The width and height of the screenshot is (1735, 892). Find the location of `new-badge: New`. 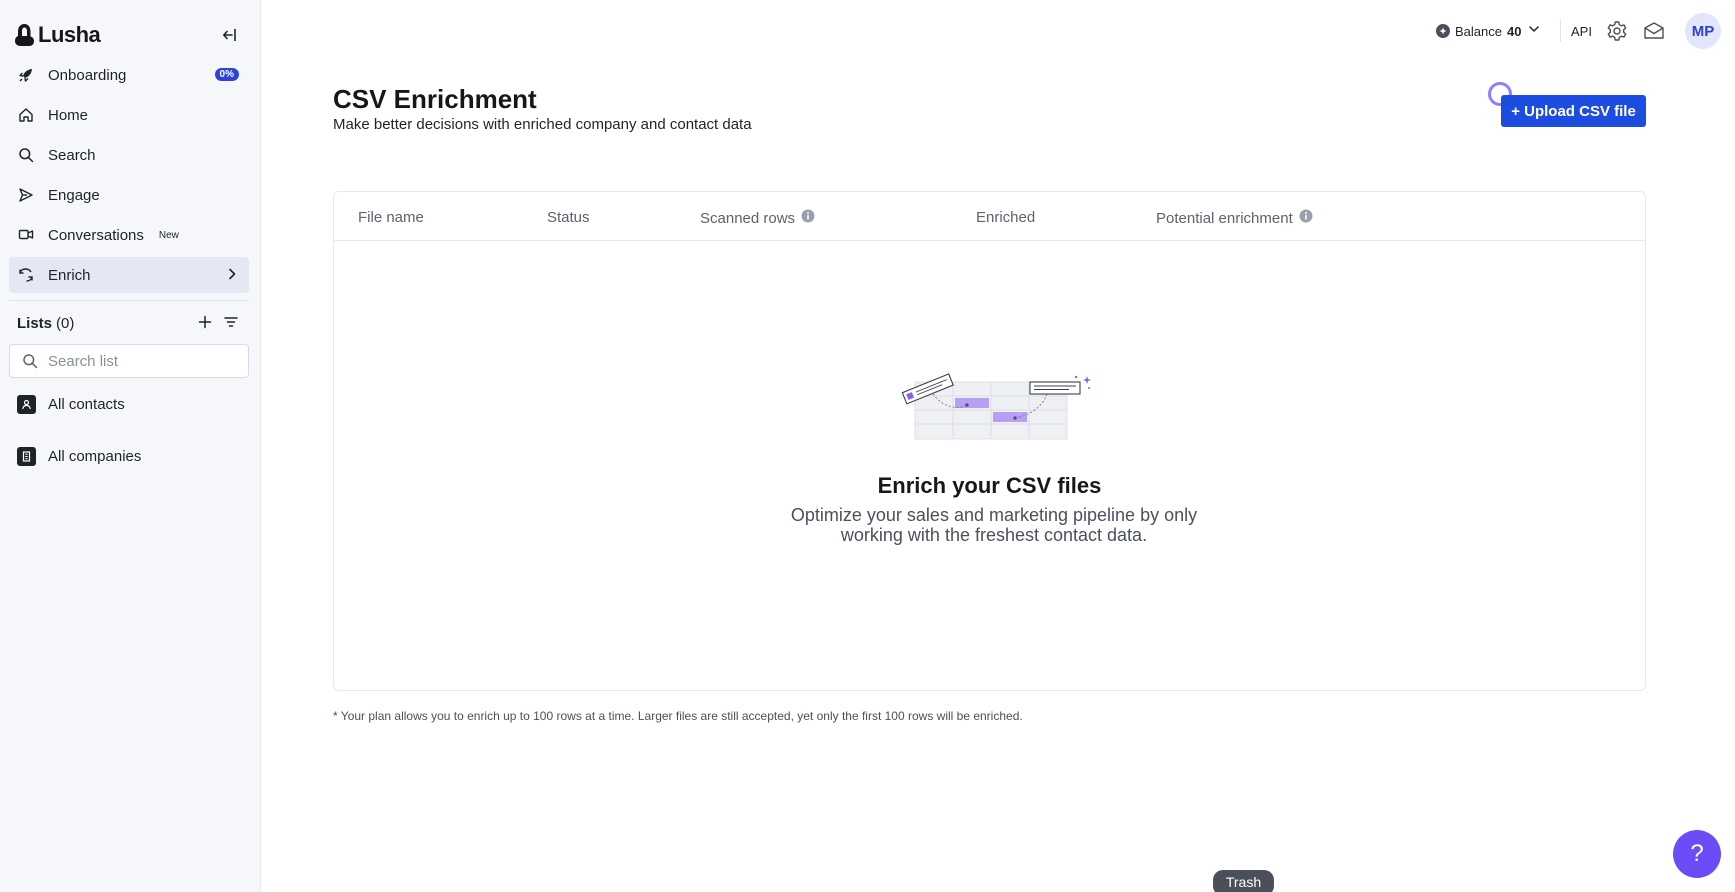

new-badge: New is located at coordinates (168, 235).